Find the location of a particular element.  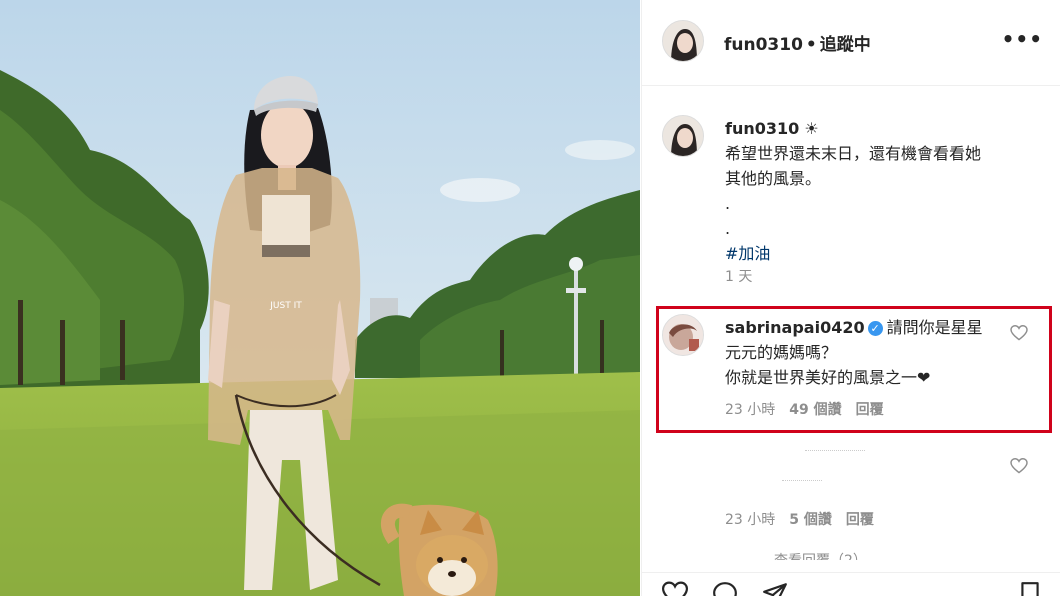

commenter-username: sabrinapai0420 is located at coordinates (795, 327).